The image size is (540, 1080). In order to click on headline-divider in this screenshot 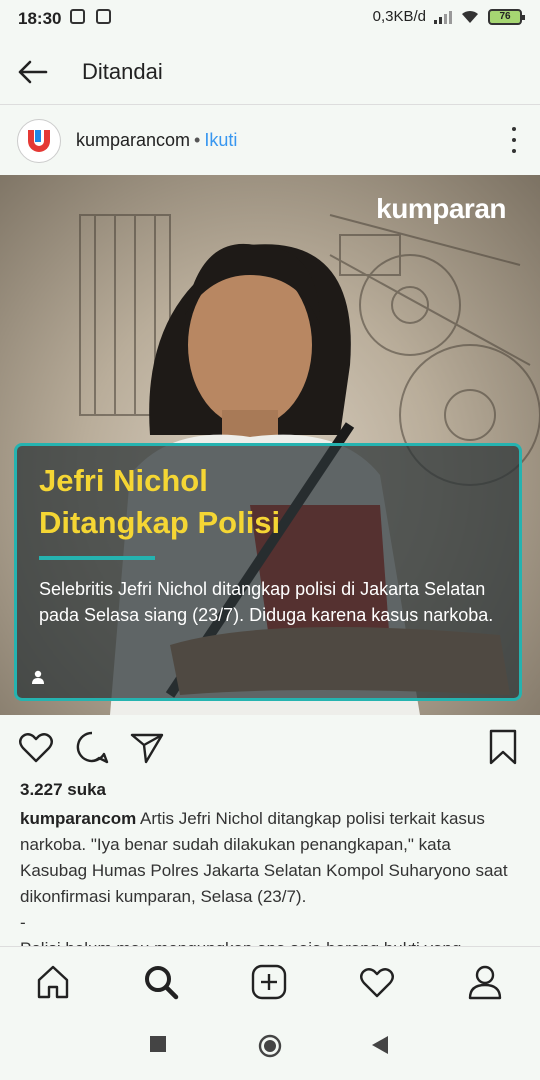, I will do `click(97, 558)`.